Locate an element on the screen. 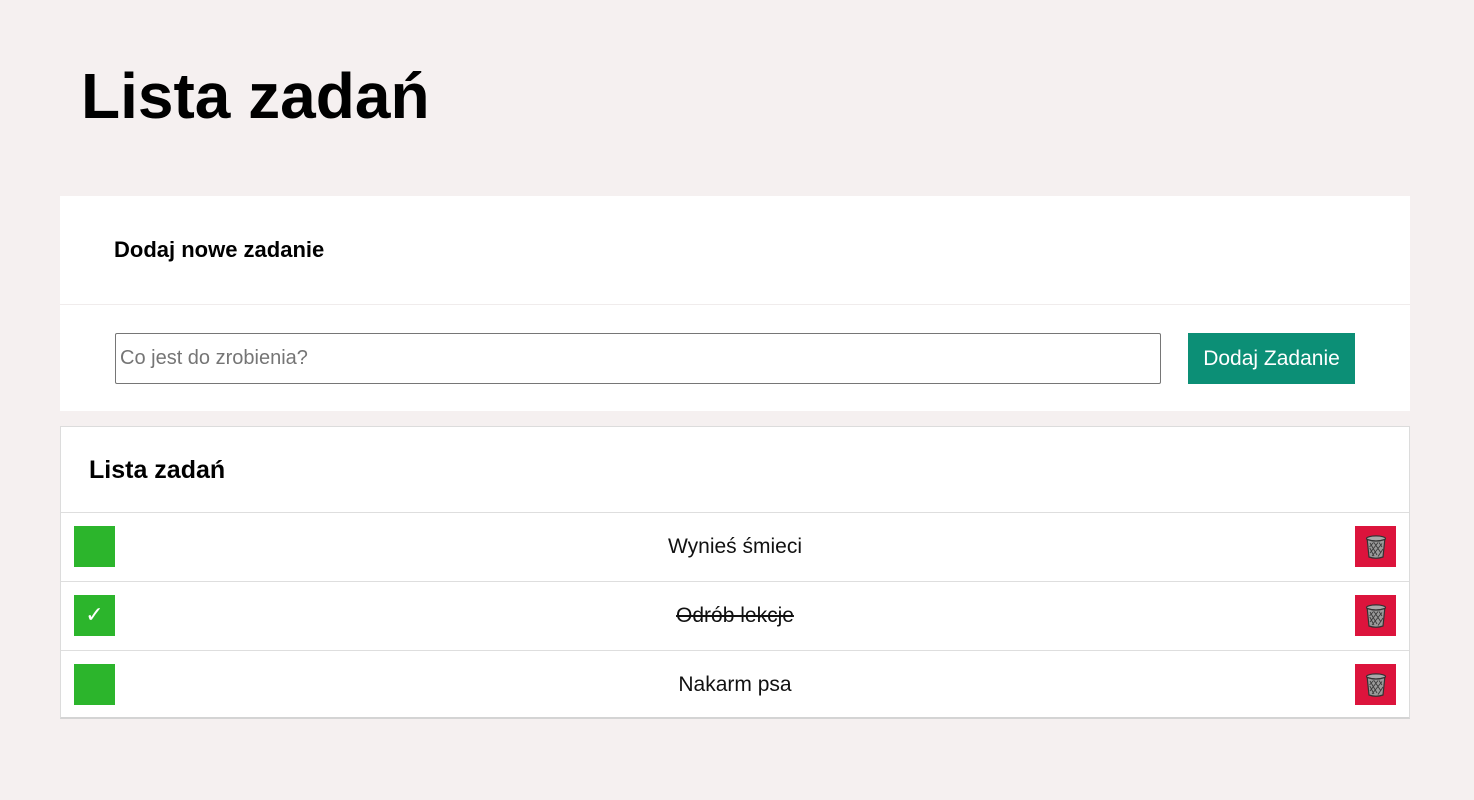  task-row: Wynieś śmieci is located at coordinates (735, 547).